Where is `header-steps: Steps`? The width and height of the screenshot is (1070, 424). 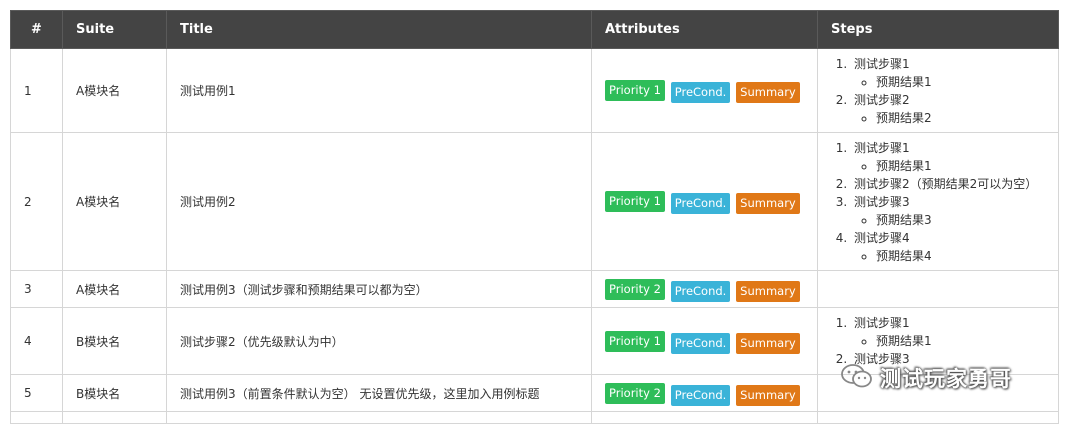 header-steps: Steps is located at coordinates (938, 29).